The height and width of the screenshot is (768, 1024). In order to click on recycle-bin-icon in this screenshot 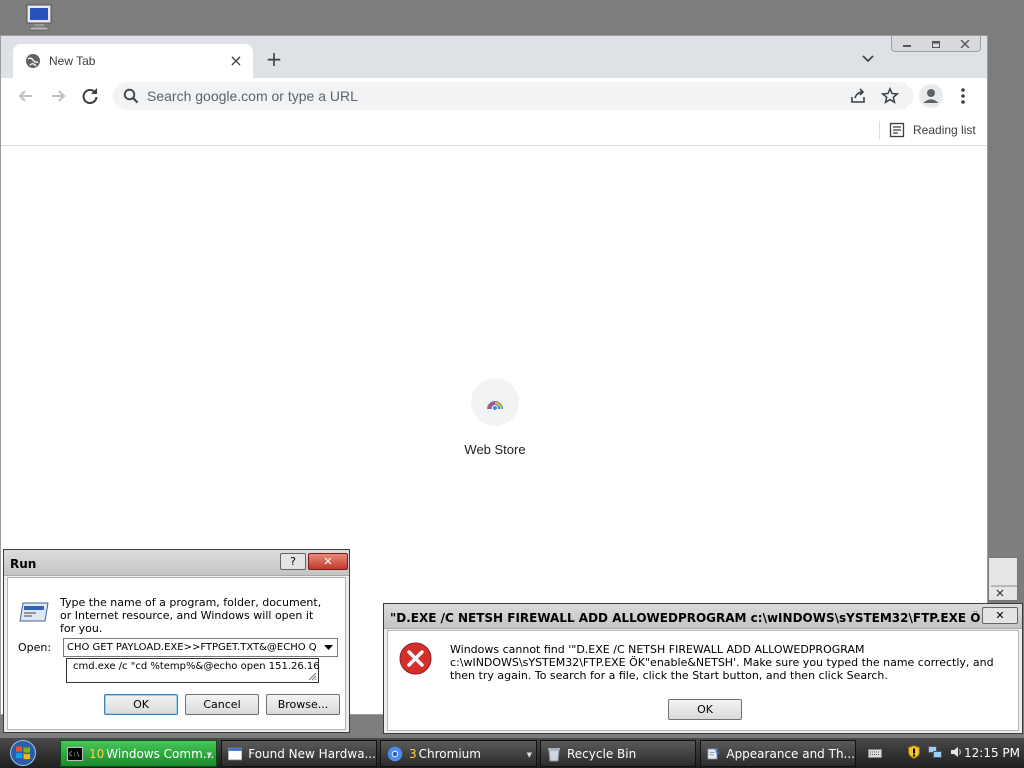, I will do `click(554, 754)`.